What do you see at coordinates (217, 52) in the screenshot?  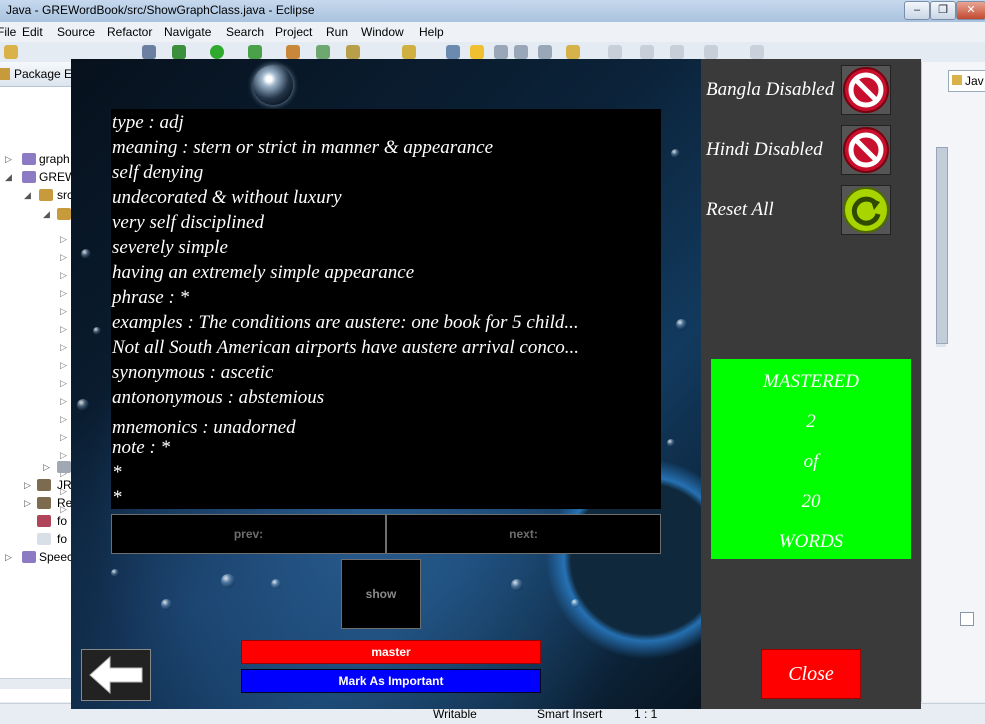 I see `run-icon` at bounding box center [217, 52].